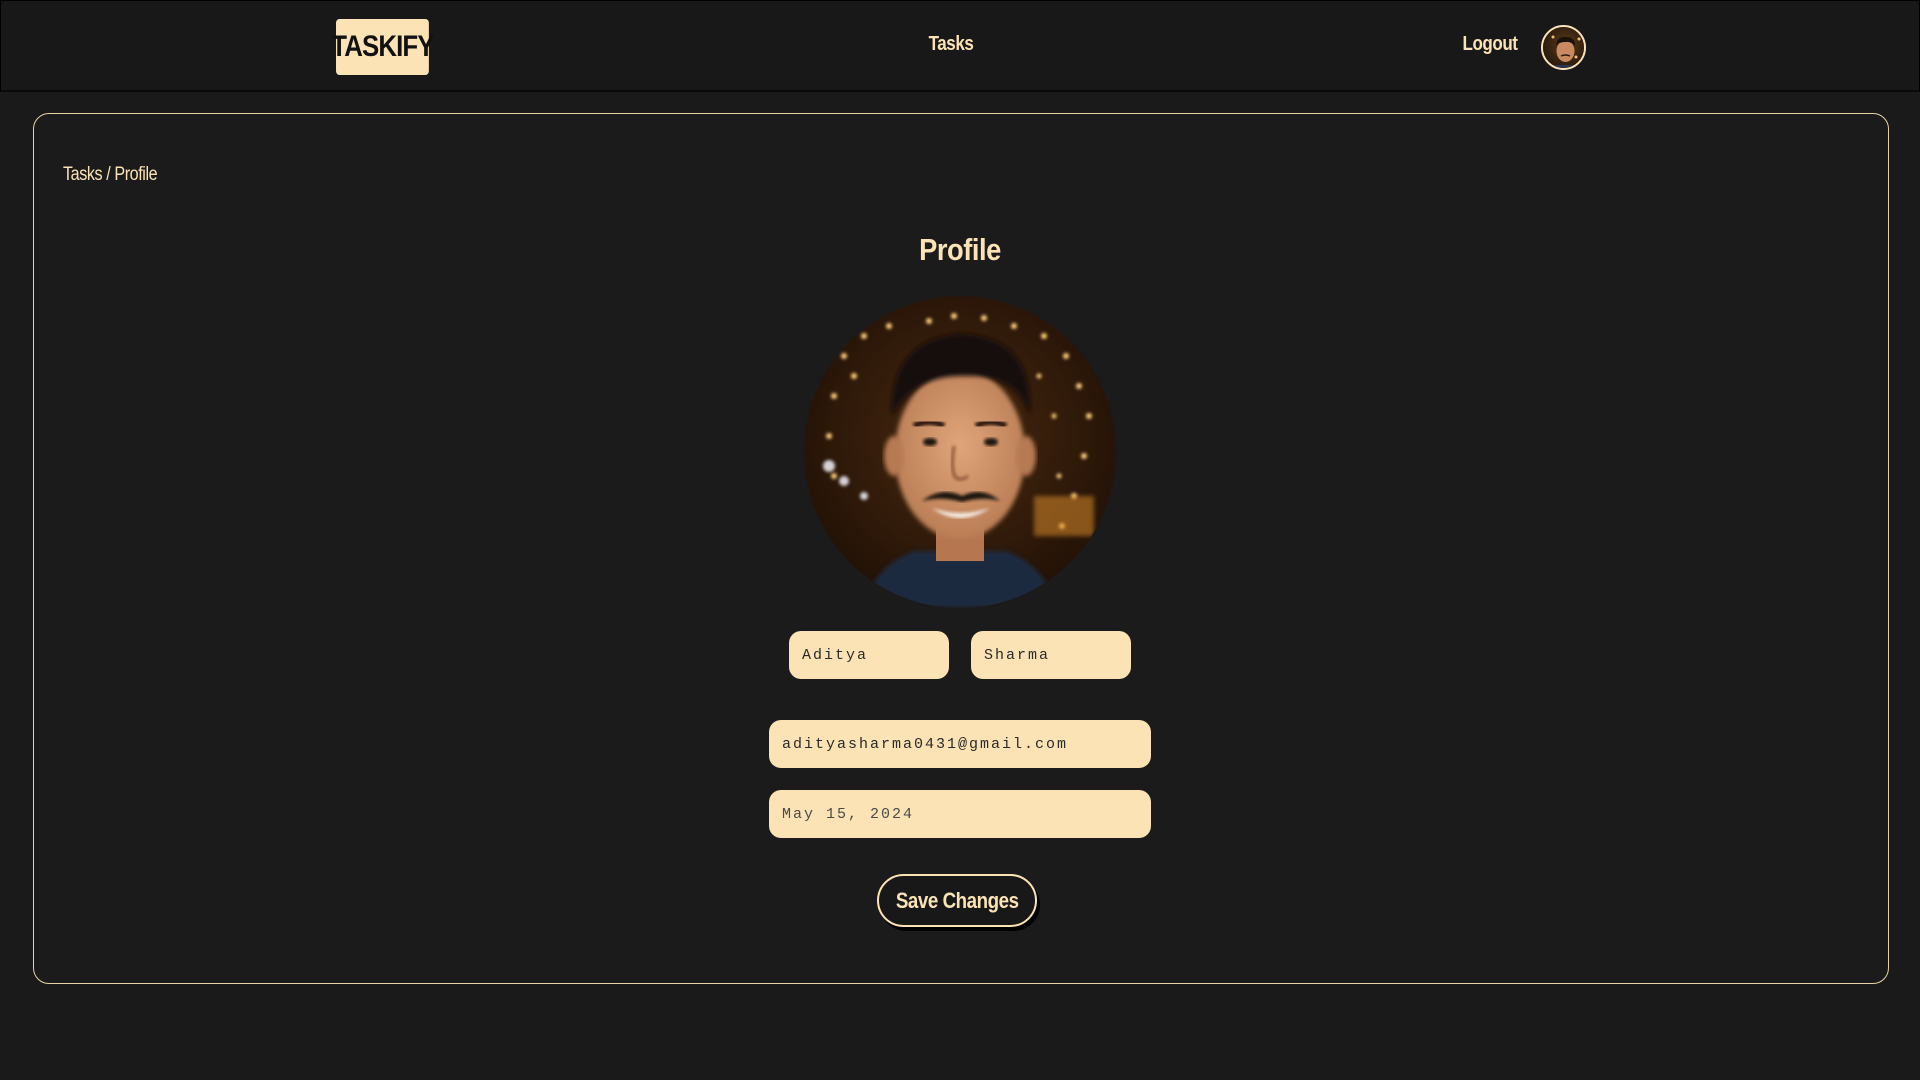 The image size is (1920, 1080). I want to click on profile-photo, so click(960, 452).